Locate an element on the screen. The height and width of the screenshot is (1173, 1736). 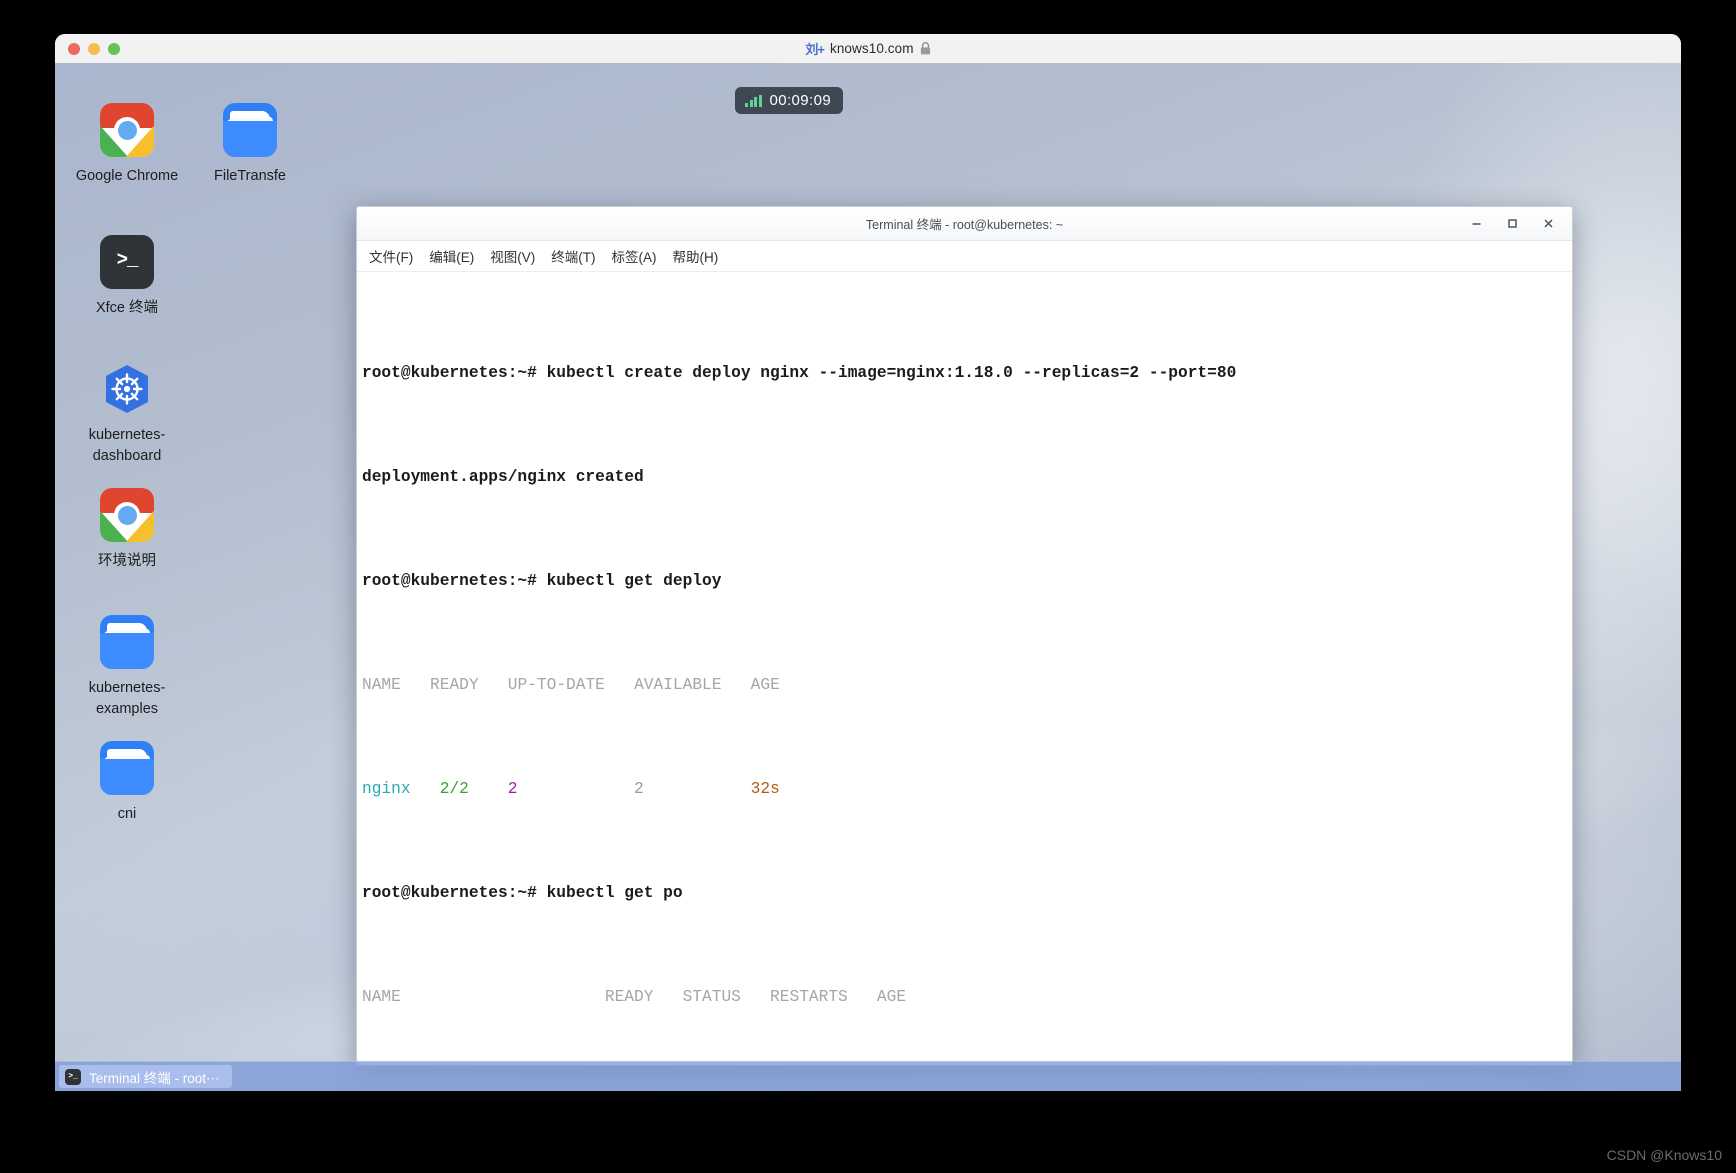
pods-header-restarts: RESTARTS is located at coordinates (809, 997).